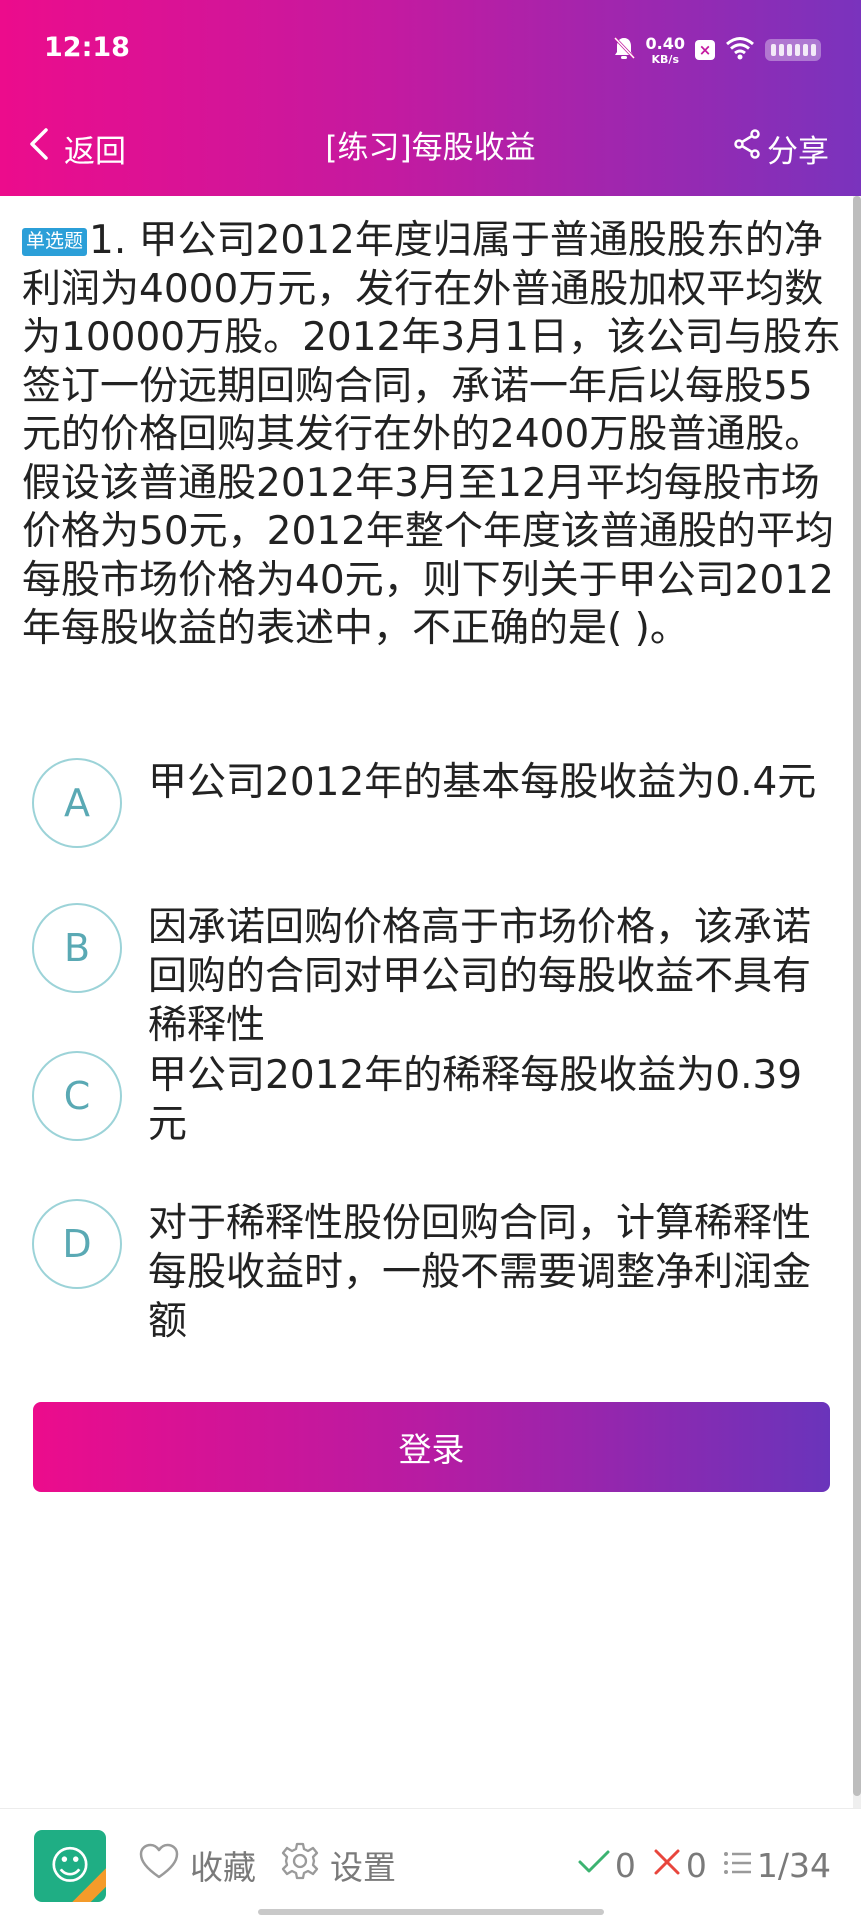 This screenshot has width=861, height=1920. I want to click on answer-stats: 0 0 1/34, so click(696, 1865).